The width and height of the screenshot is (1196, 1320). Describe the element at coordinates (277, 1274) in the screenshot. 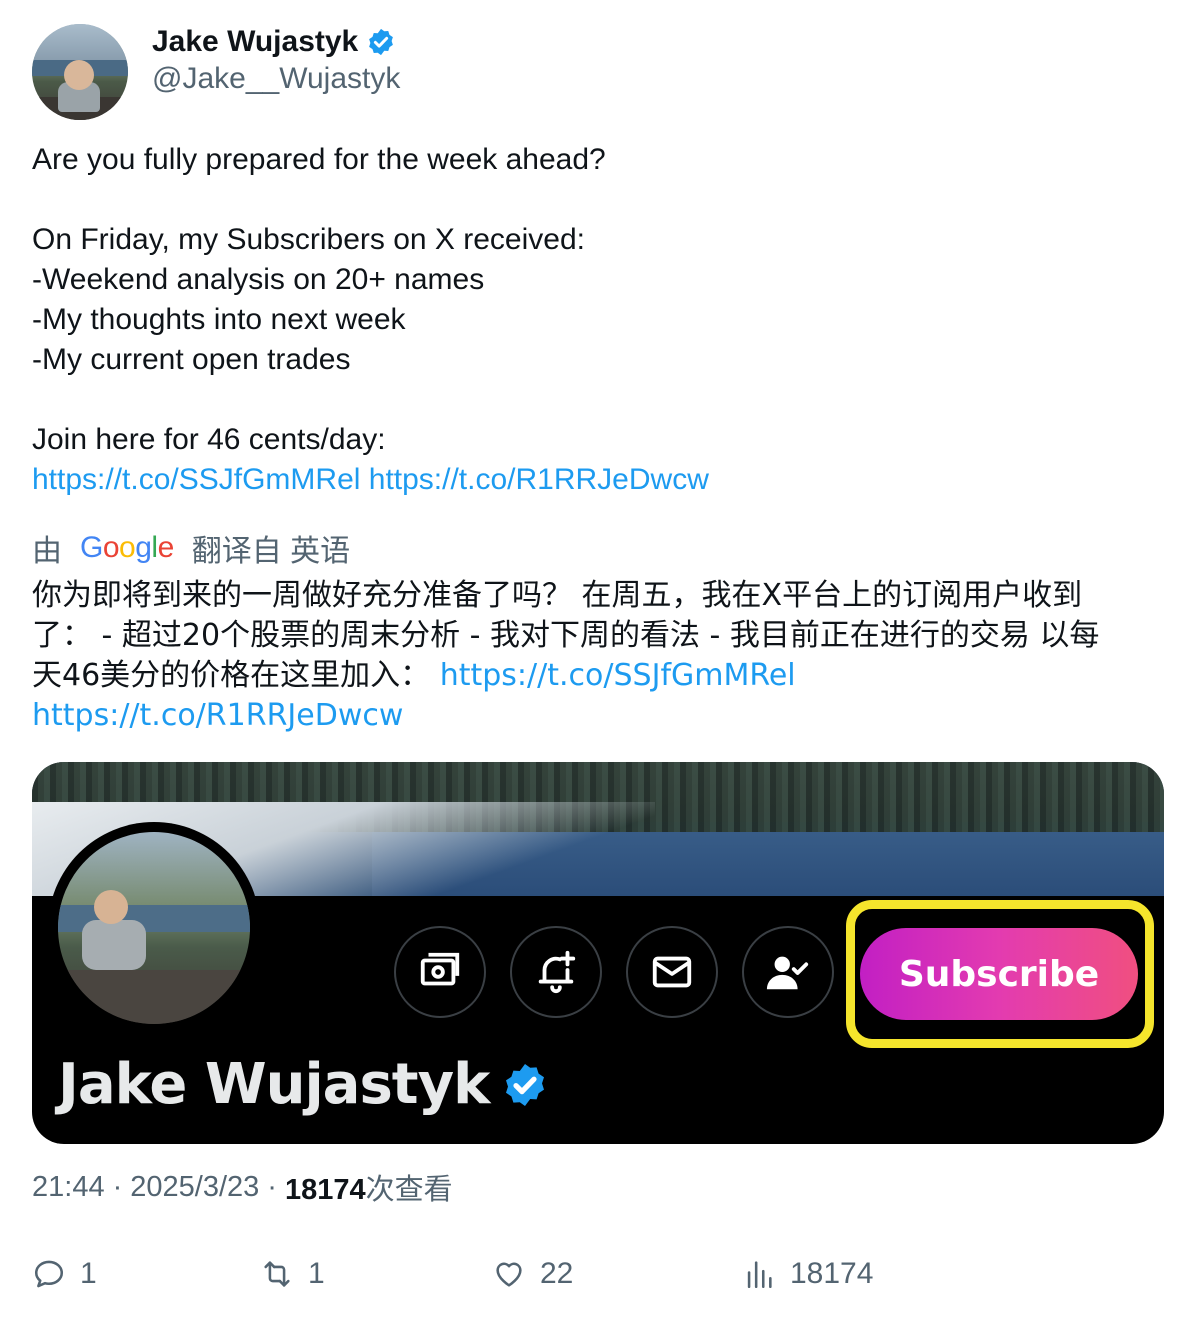

I see `repost-icon` at that location.